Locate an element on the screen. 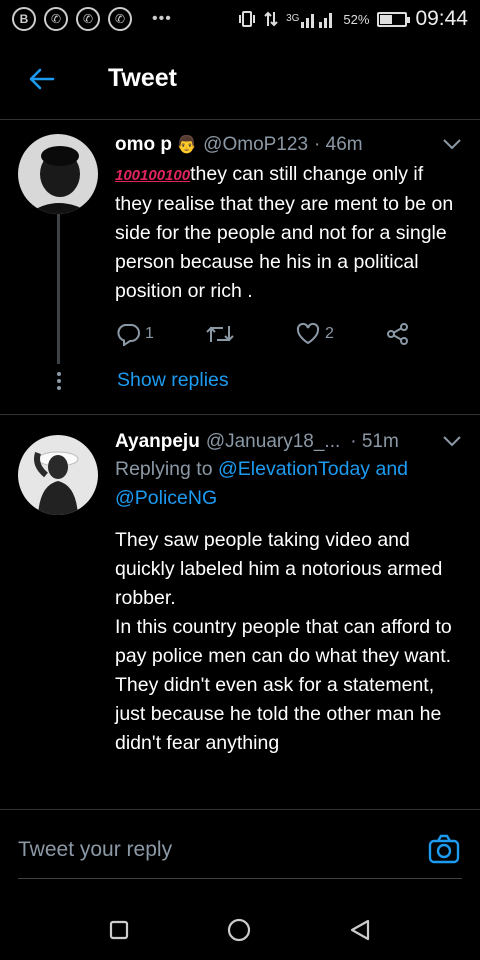 This screenshot has height=960, width=480. share-button is located at coordinates (398, 334).